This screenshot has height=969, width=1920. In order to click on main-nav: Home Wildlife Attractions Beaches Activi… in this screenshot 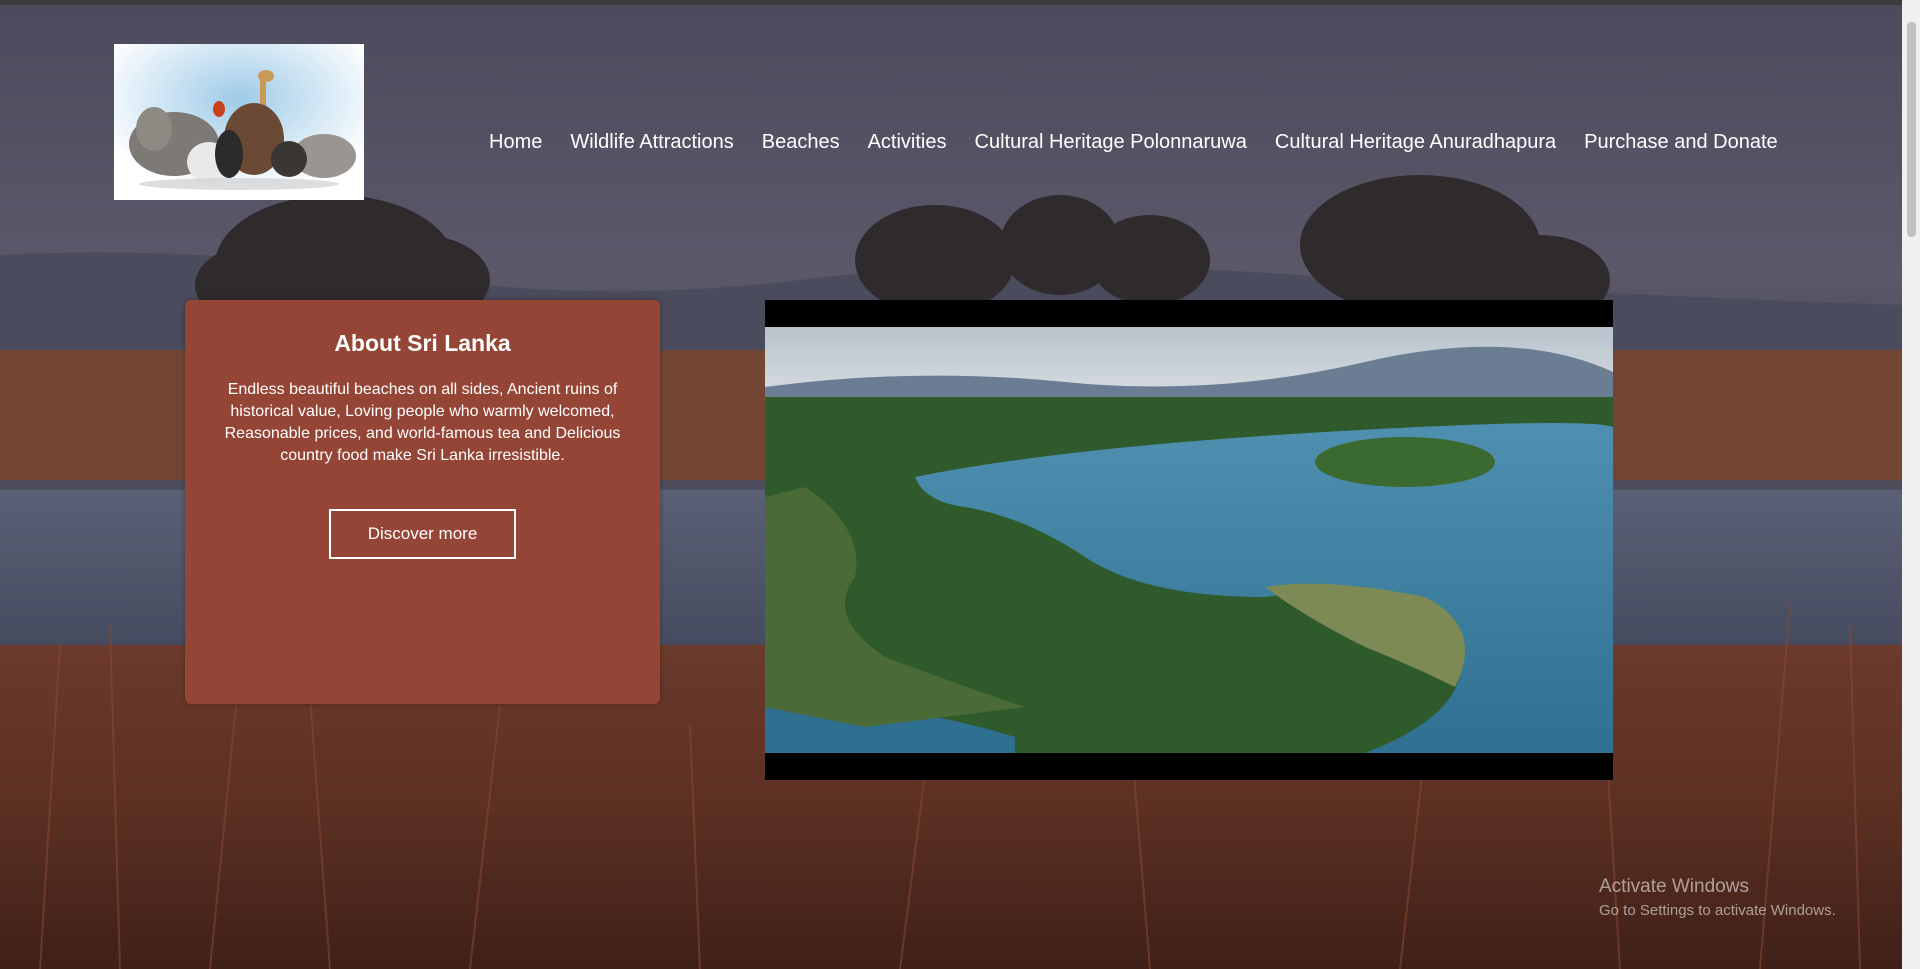, I will do `click(1133, 142)`.